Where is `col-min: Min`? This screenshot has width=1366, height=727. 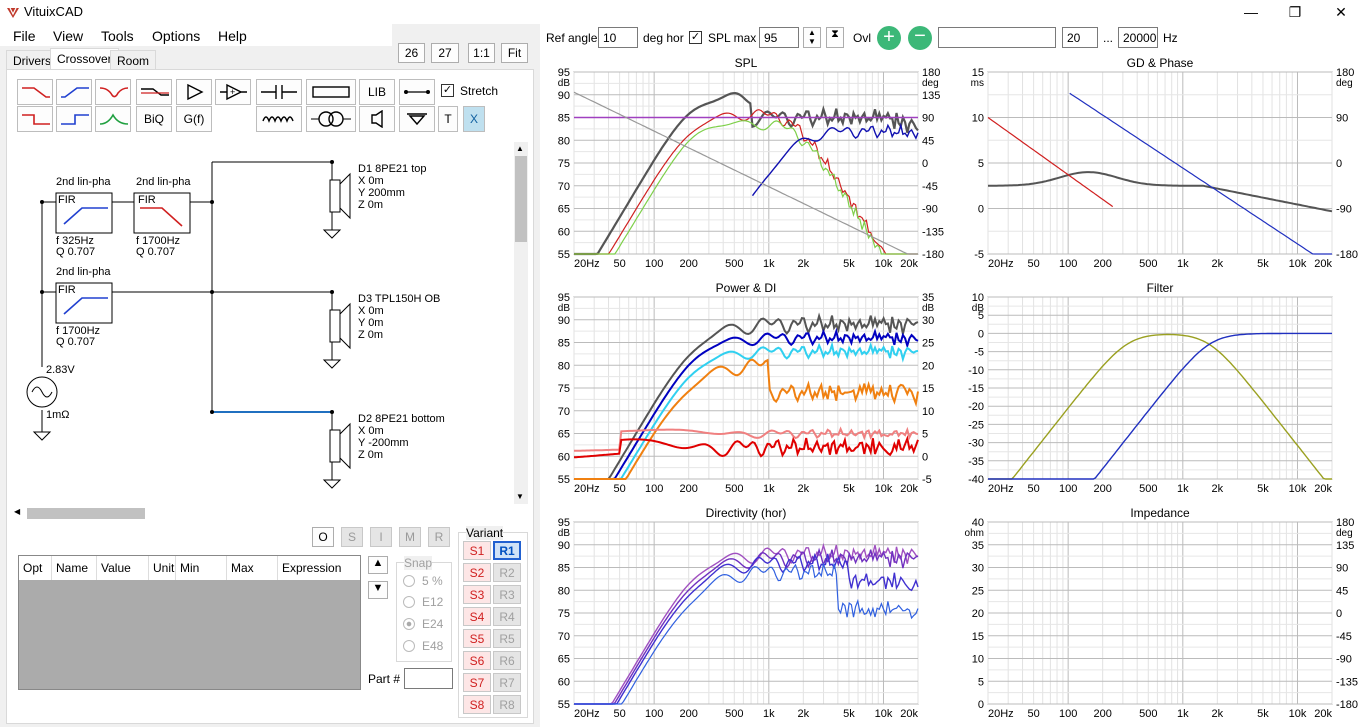
col-min: Min is located at coordinates (201, 568).